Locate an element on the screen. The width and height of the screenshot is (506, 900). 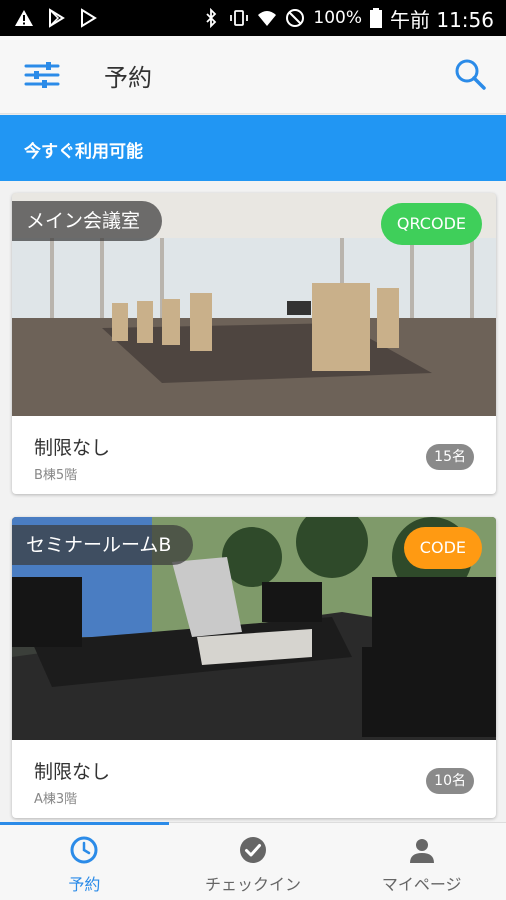
status-left-icons is located at coordinates (56, 18).